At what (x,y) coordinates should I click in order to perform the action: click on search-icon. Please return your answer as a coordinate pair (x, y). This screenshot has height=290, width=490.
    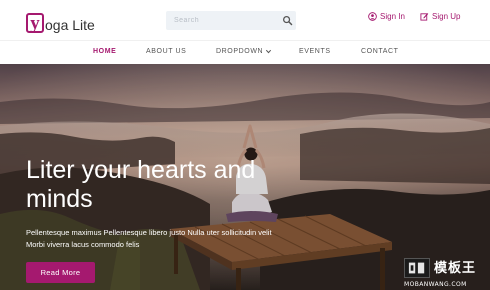
    Looking at the image, I should click on (287, 20).